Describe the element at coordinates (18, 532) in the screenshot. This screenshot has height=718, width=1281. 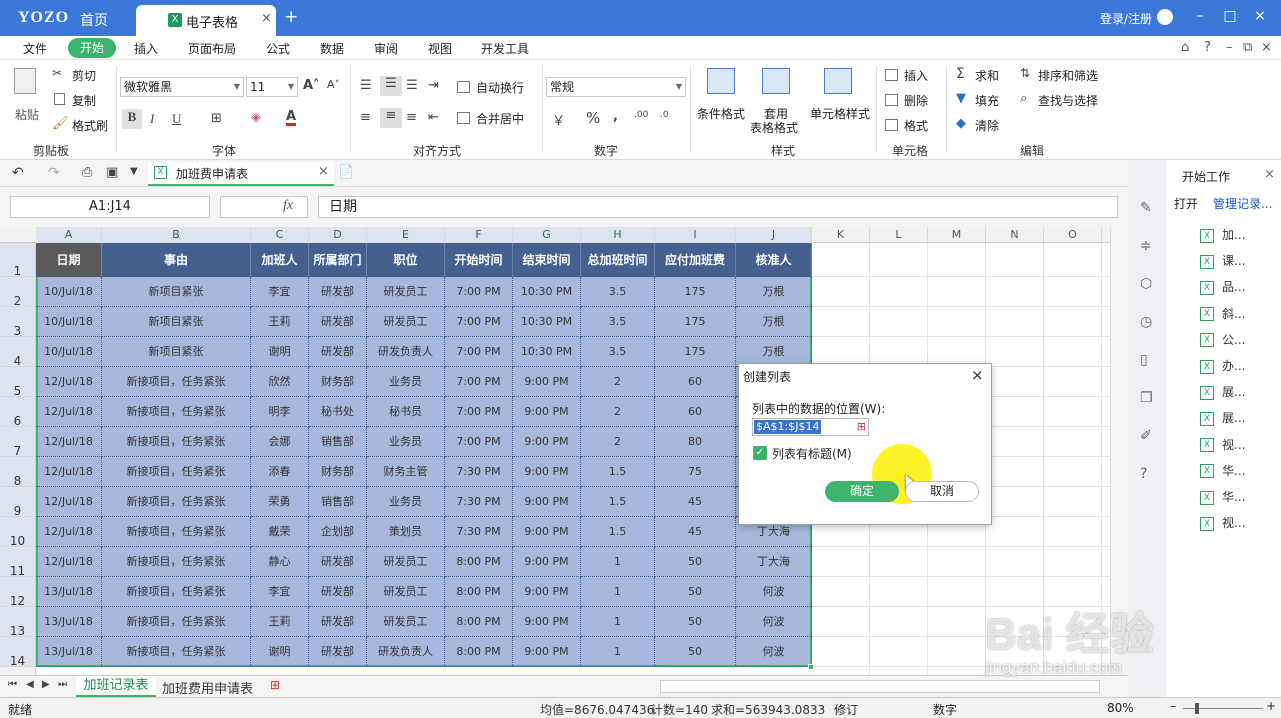
I see `row-header: 10` at that location.